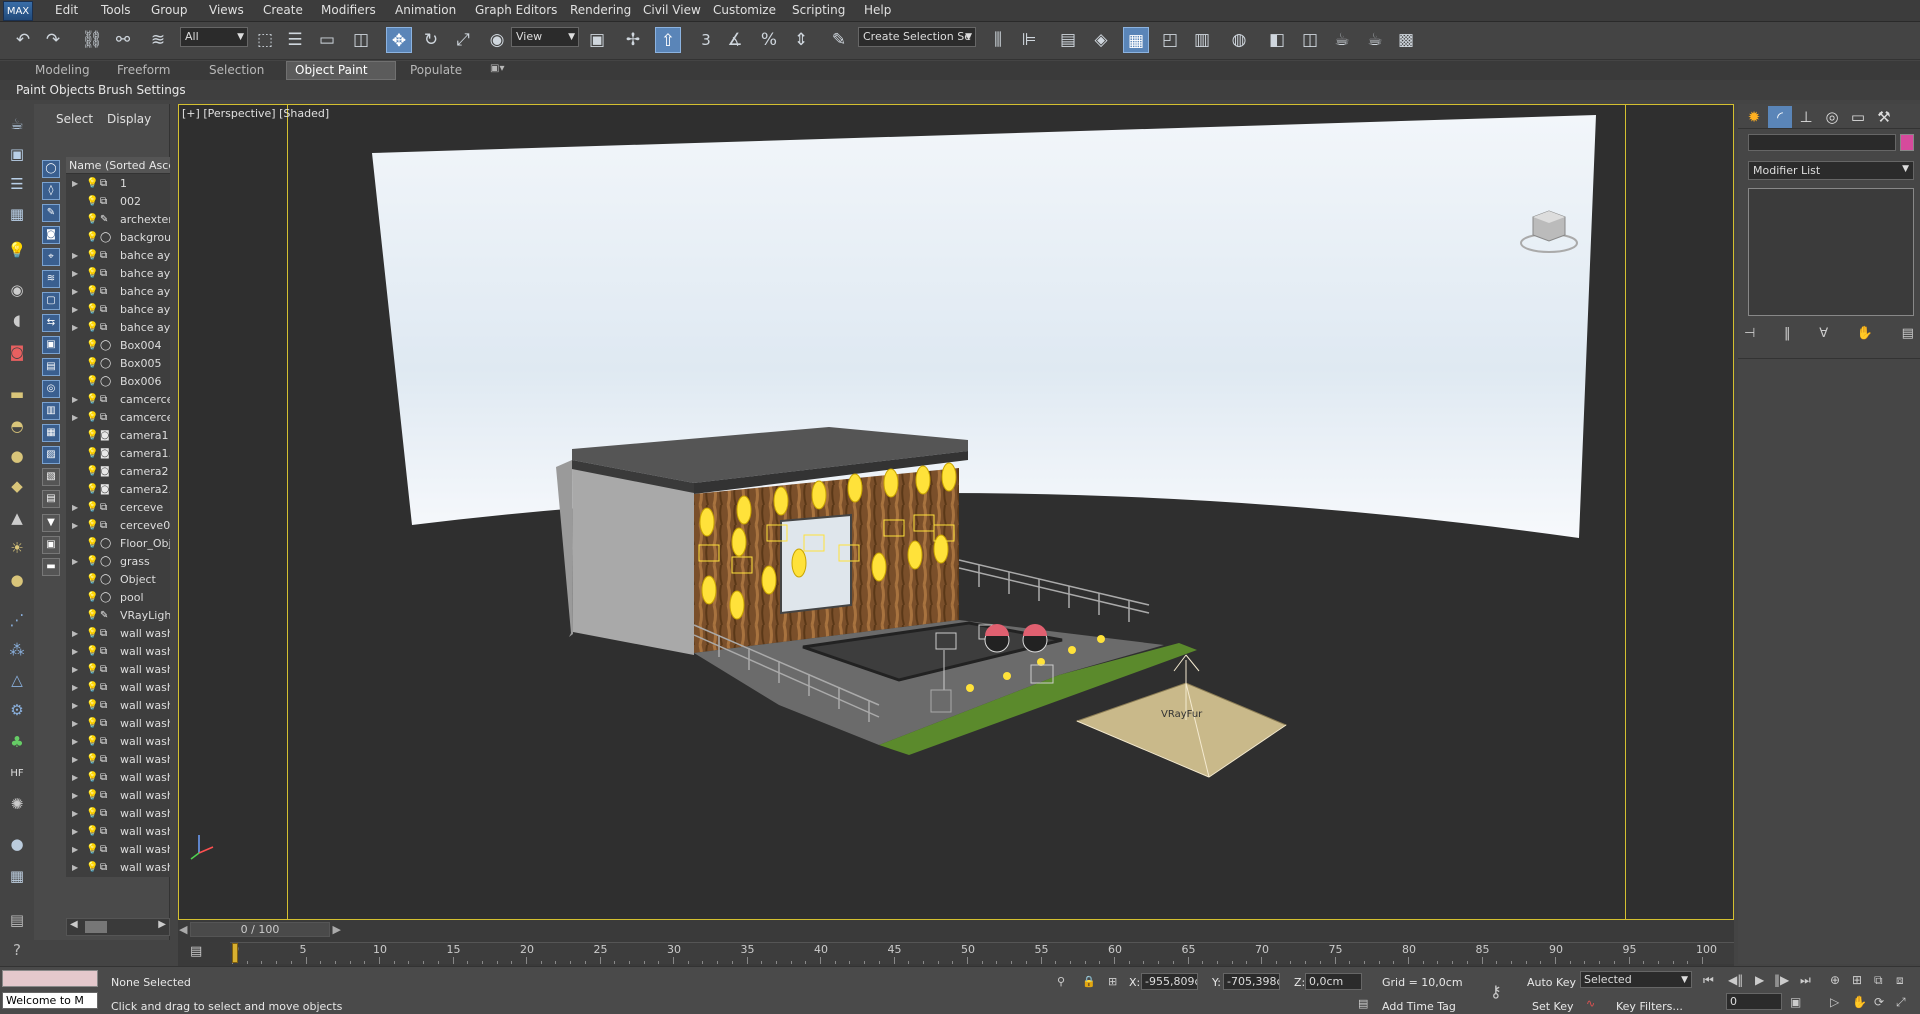 Image resolution: width=1920 pixels, height=1014 pixels. What do you see at coordinates (235, 953) in the screenshot?
I see `current-time-marker` at bounding box center [235, 953].